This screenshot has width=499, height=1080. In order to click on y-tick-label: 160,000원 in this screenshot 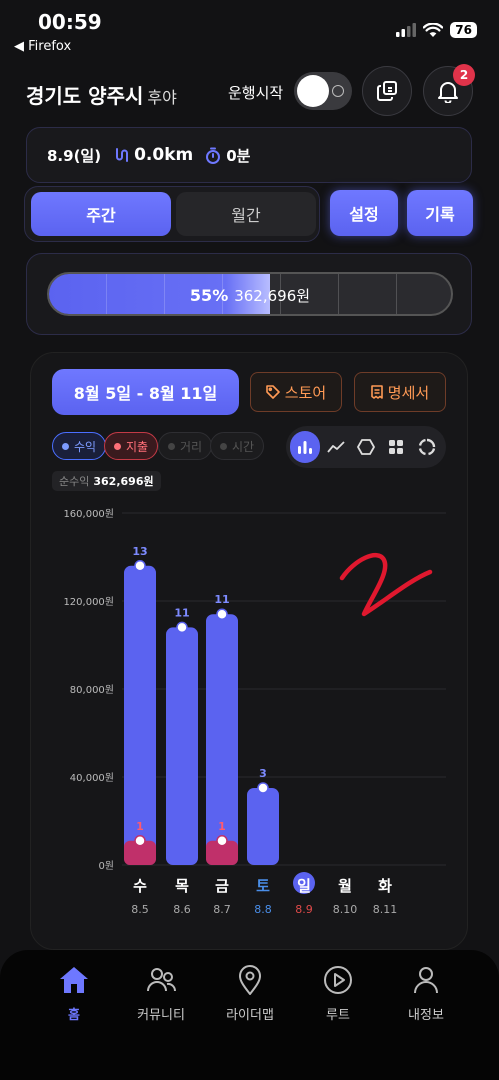, I will do `click(88, 514)`.